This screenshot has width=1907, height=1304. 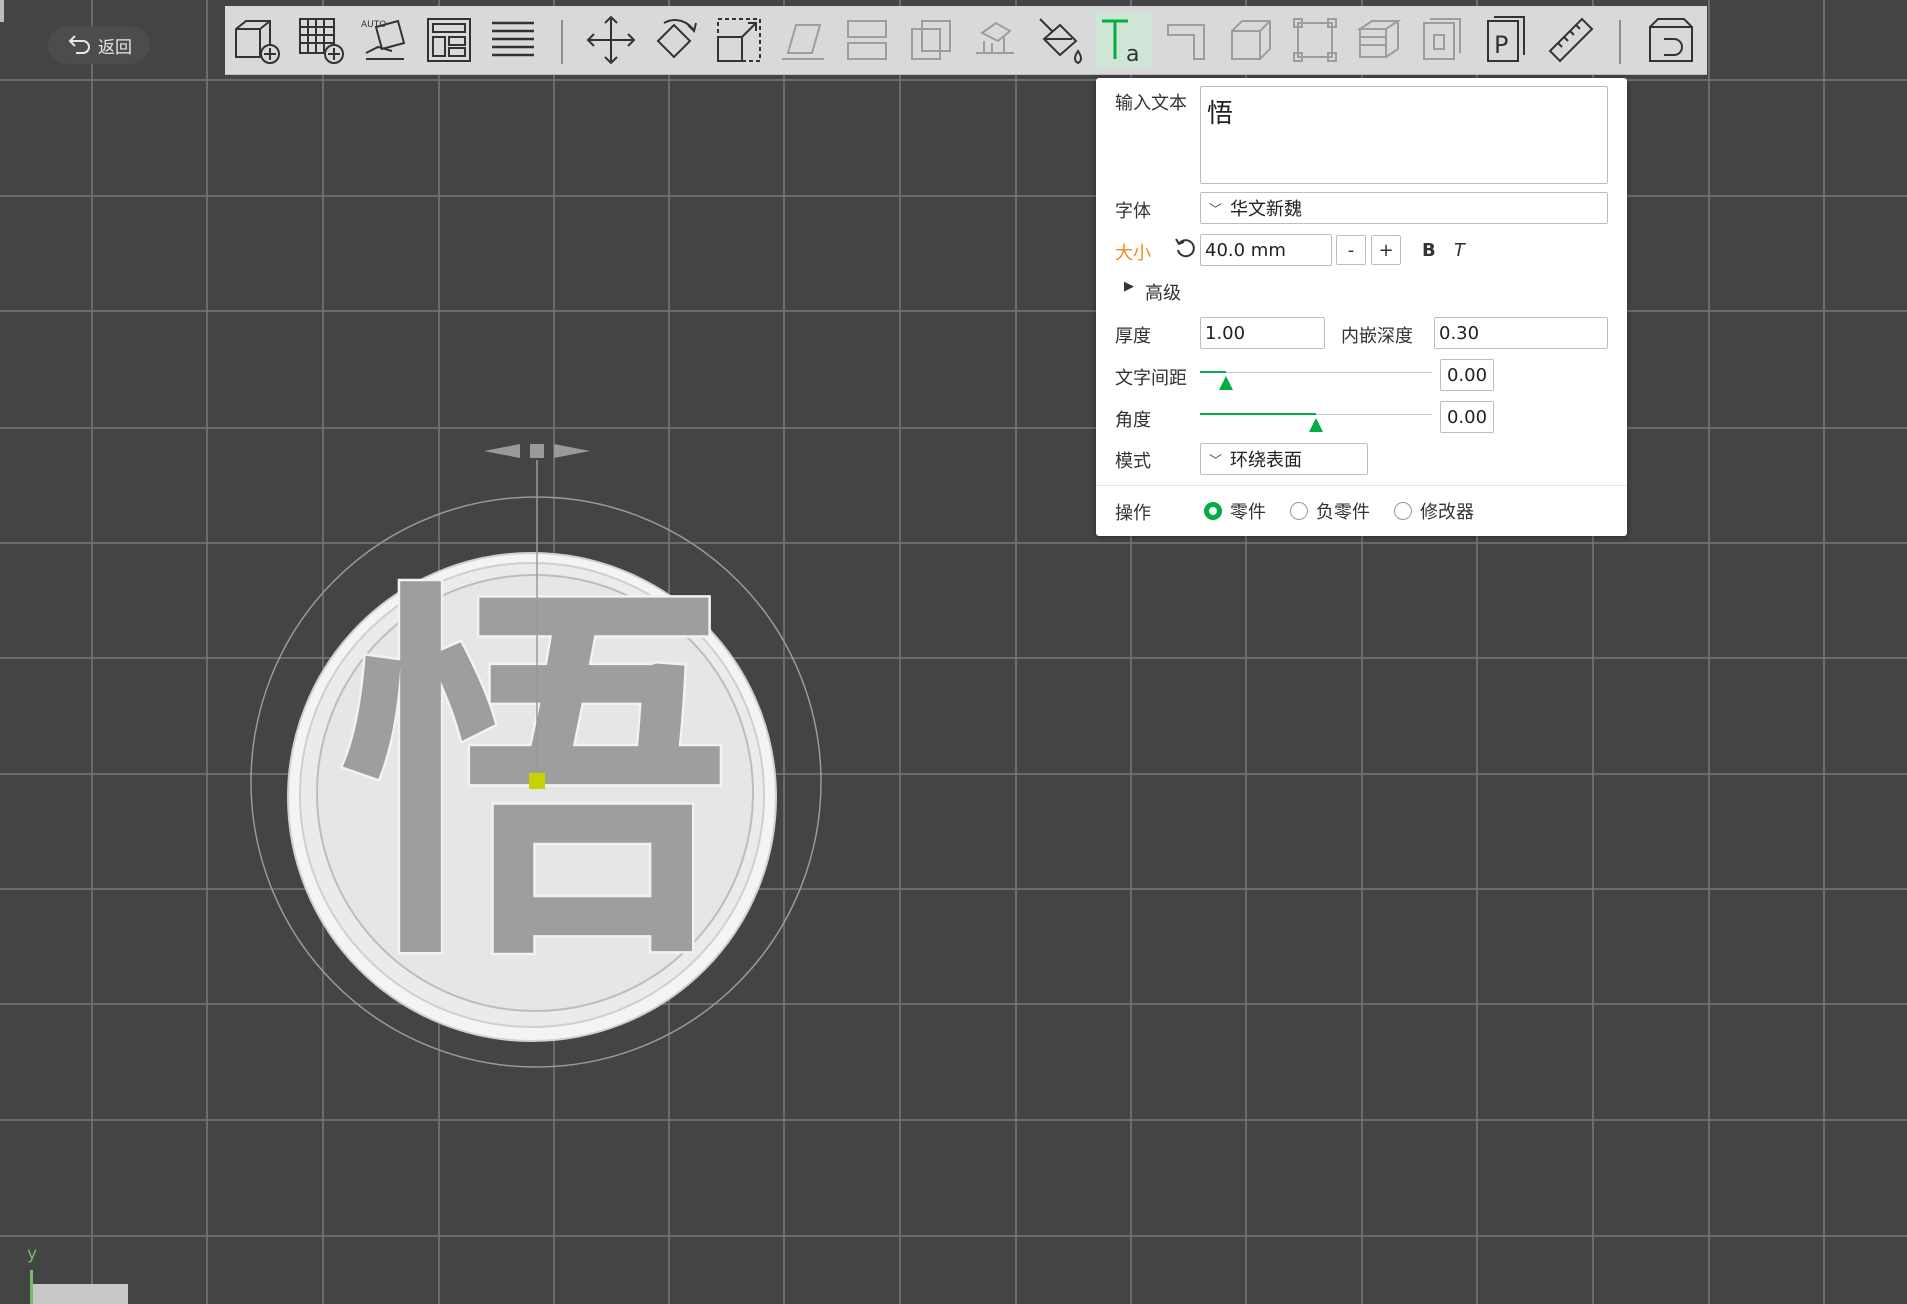 What do you see at coordinates (537, 781) in the screenshot?
I see `gizmo-center-handle` at bounding box center [537, 781].